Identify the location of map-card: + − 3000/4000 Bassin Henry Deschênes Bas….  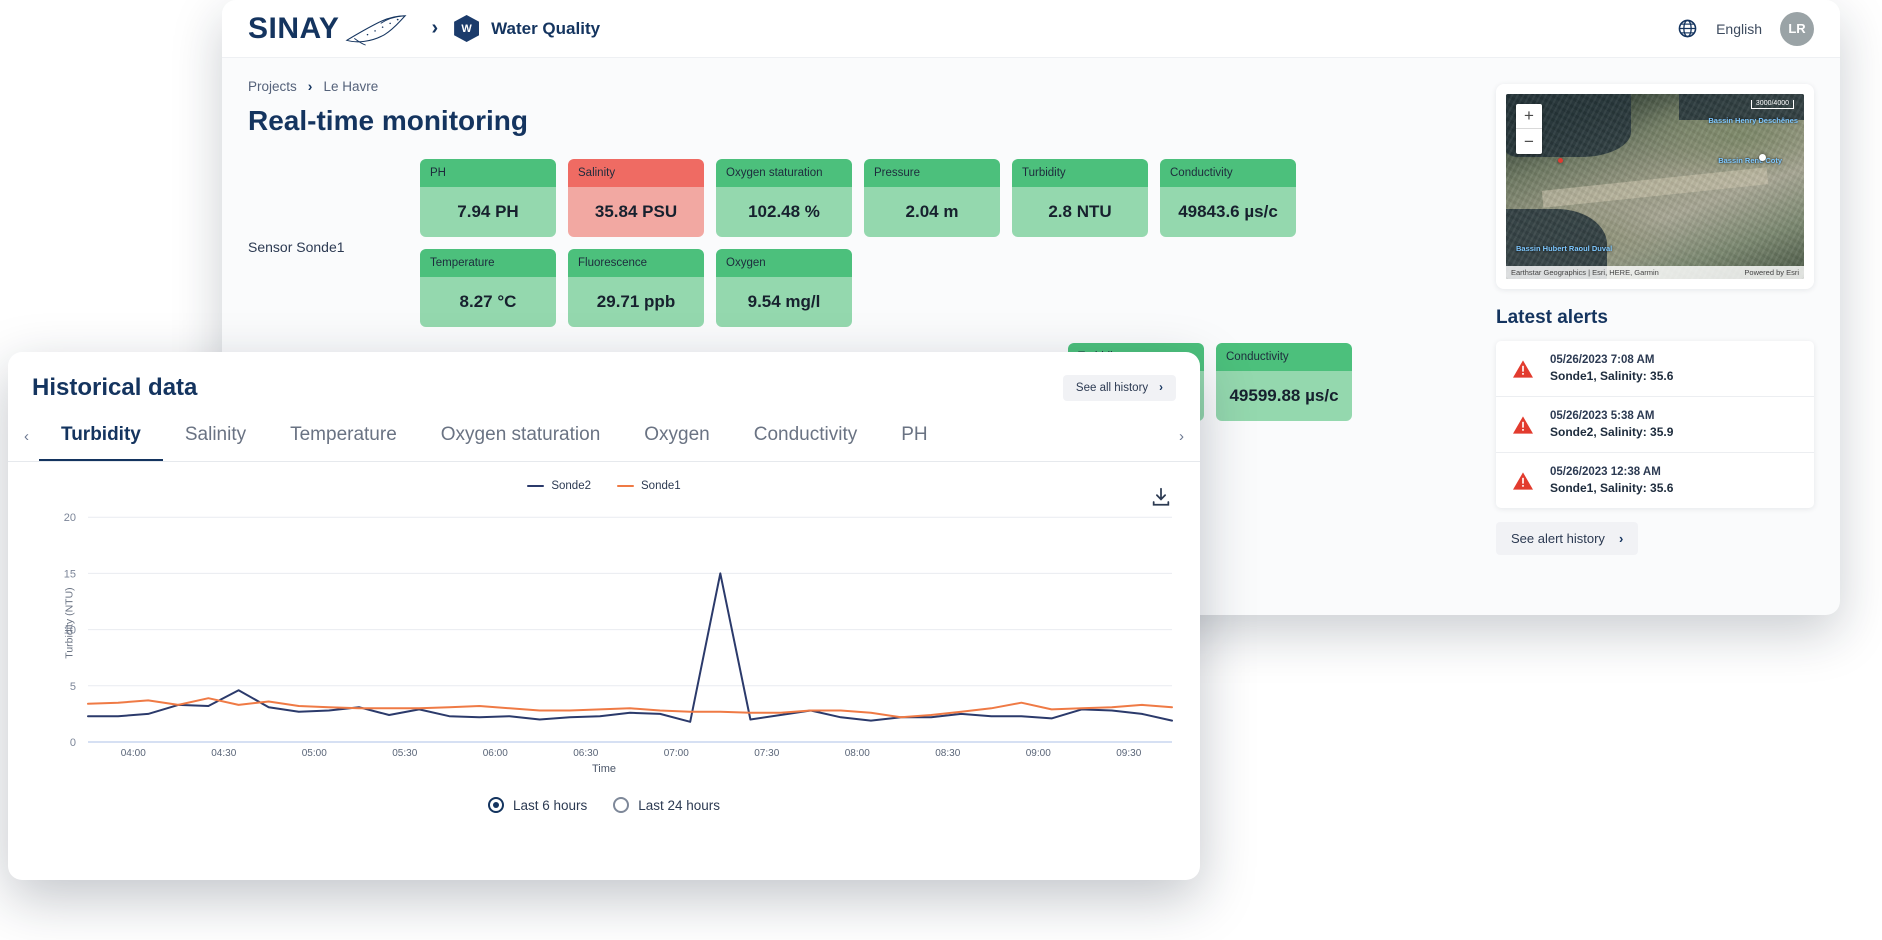
(1655, 186).